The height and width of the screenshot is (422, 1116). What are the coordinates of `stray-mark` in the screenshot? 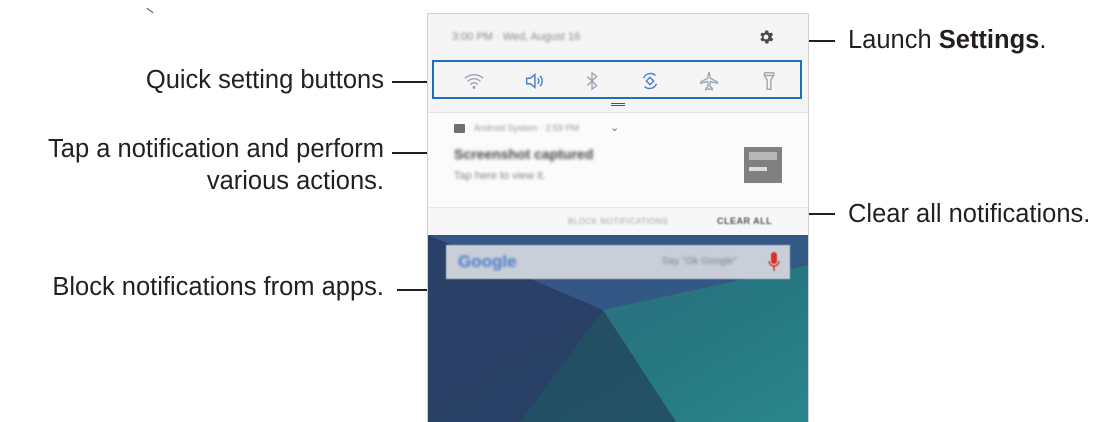 It's located at (150, 10).